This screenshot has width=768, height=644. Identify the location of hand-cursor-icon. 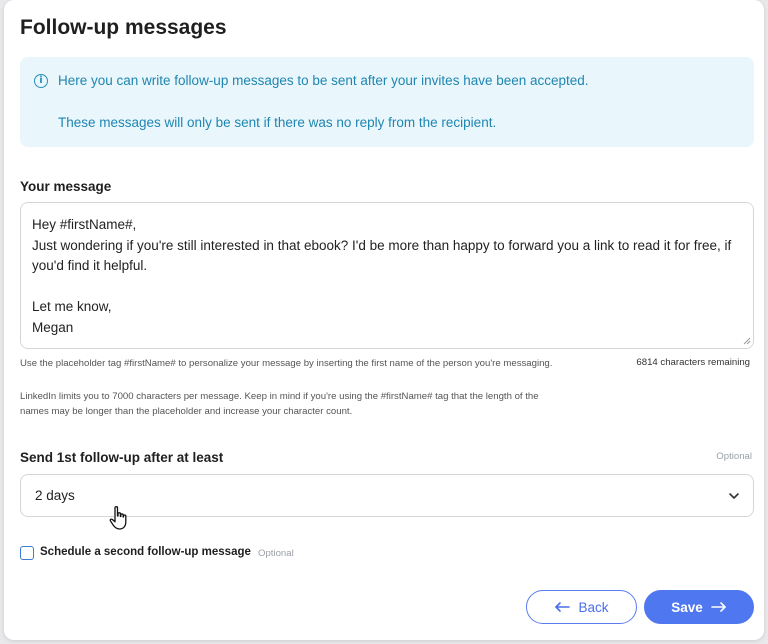
(118, 518).